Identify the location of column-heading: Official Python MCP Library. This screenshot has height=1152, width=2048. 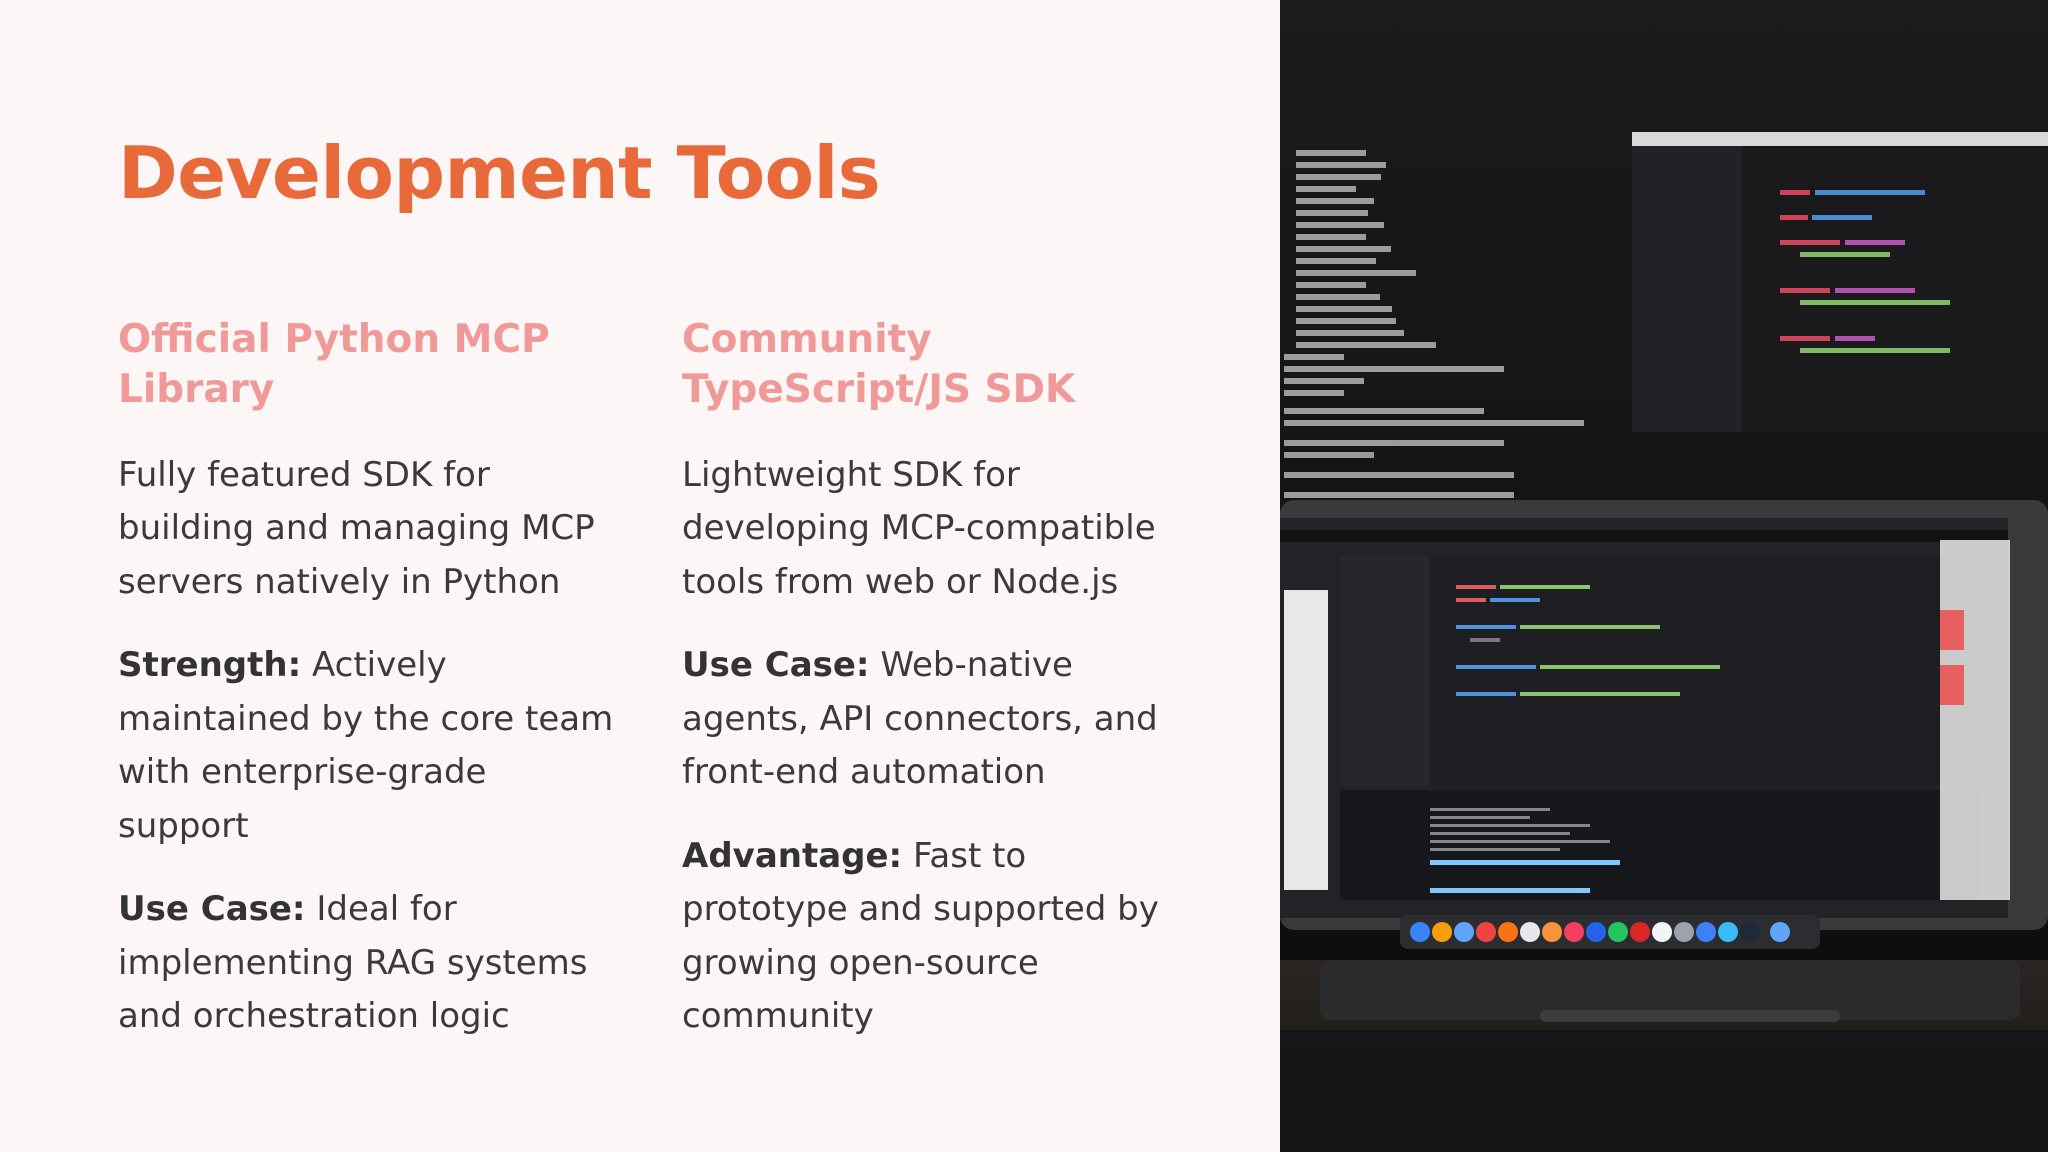
(334, 364).